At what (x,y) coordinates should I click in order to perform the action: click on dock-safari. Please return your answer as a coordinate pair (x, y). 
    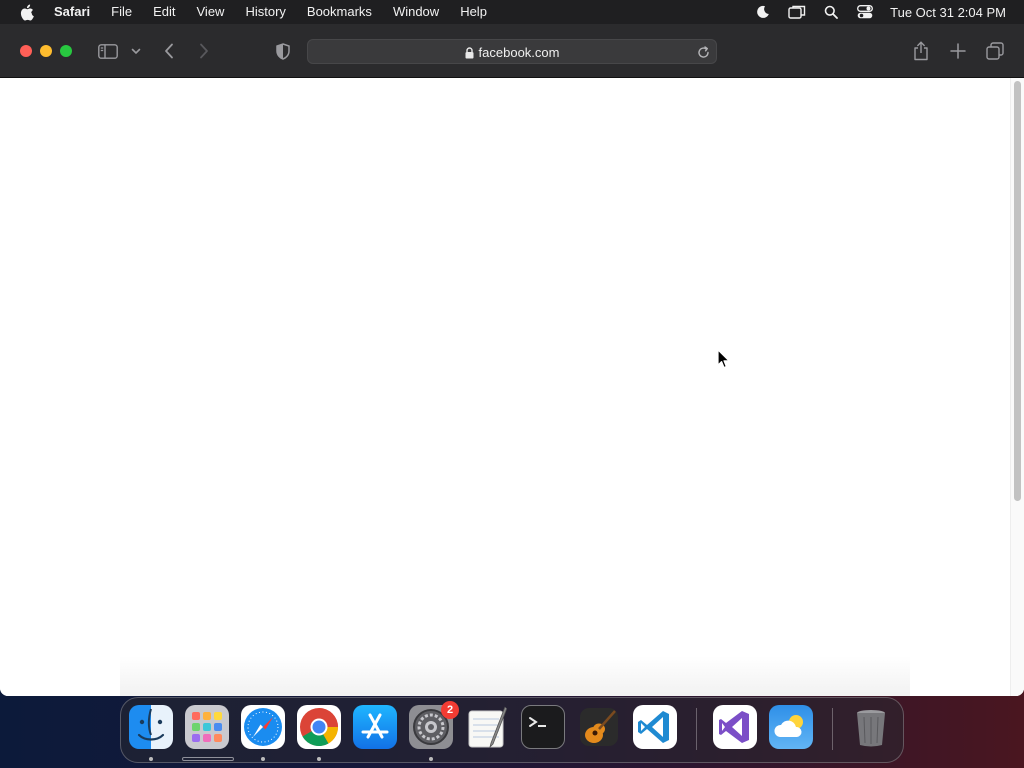
    Looking at the image, I should click on (264, 728).